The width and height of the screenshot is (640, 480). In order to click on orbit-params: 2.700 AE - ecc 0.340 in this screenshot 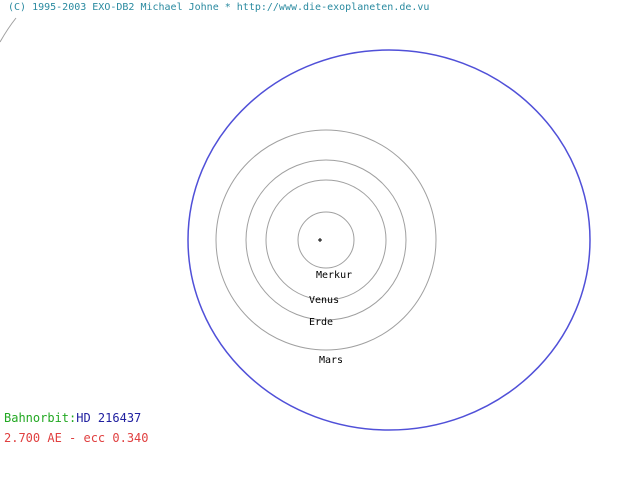, I will do `click(76, 438)`.